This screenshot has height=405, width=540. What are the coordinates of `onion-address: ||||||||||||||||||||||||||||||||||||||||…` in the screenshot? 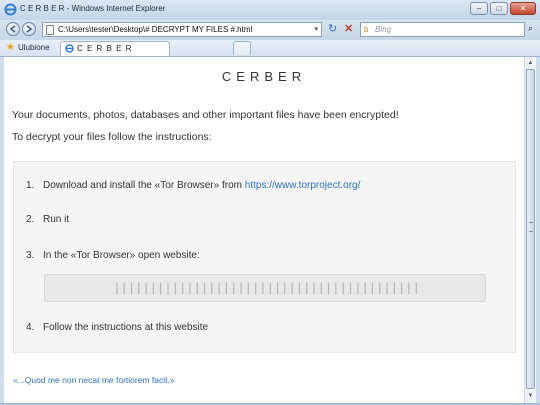 It's located at (266, 288).